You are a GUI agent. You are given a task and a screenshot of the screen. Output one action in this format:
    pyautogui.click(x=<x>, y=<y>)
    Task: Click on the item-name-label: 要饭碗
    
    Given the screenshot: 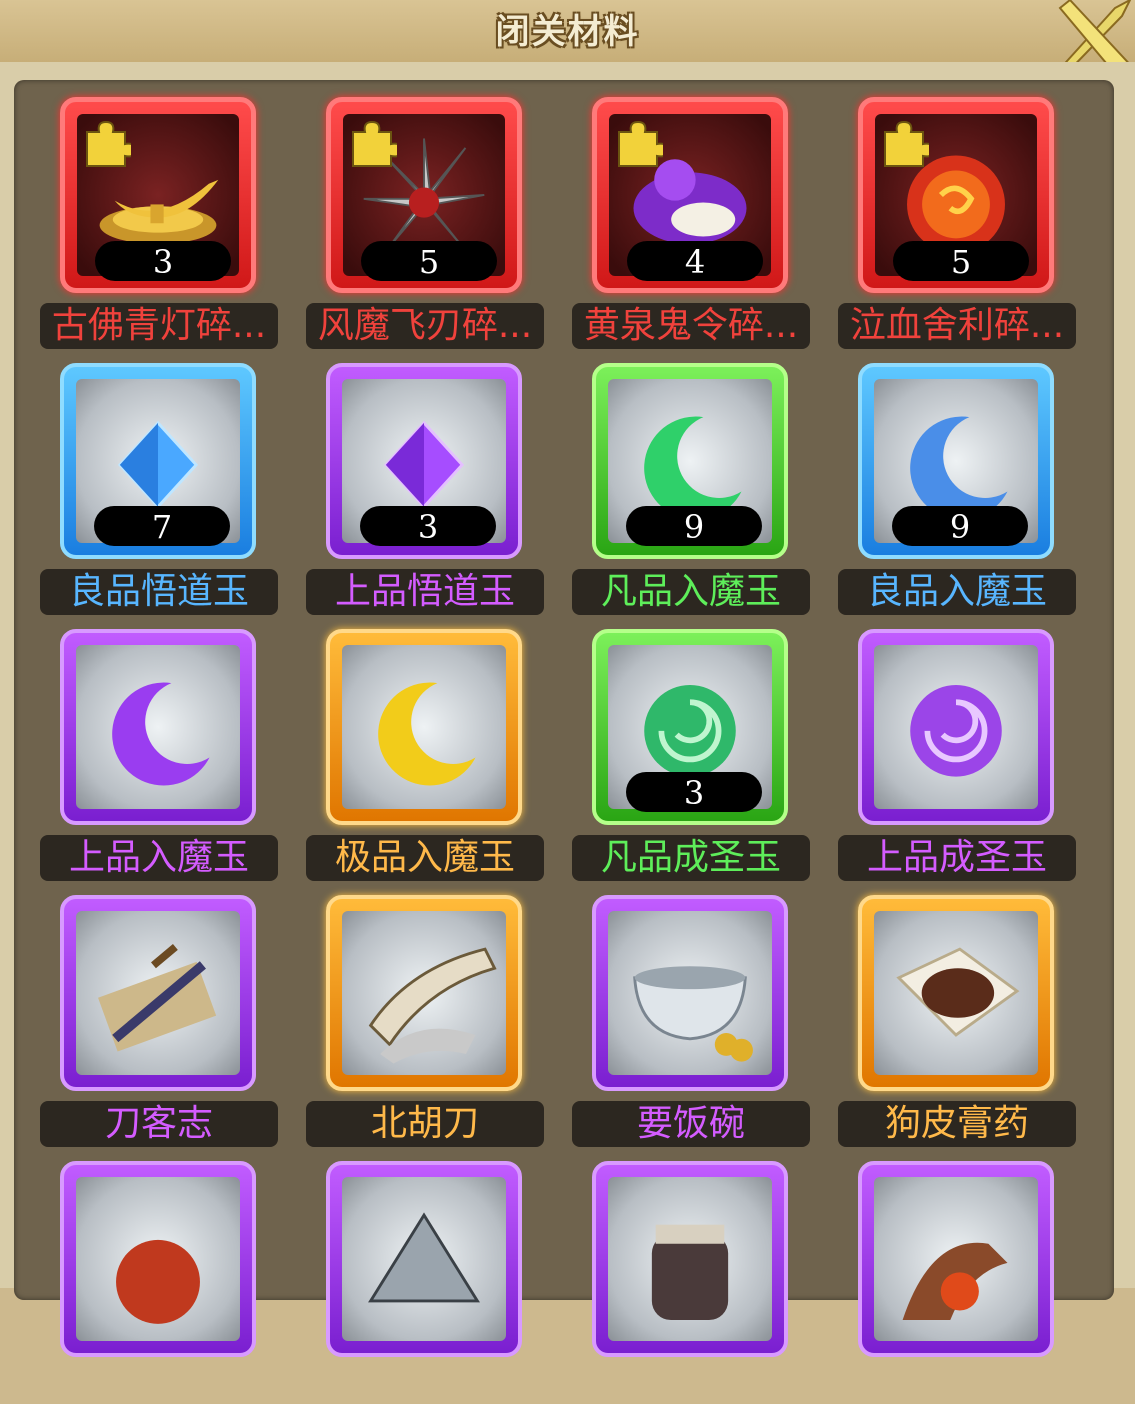 What is the action you would take?
    pyautogui.click(x=691, y=1124)
    